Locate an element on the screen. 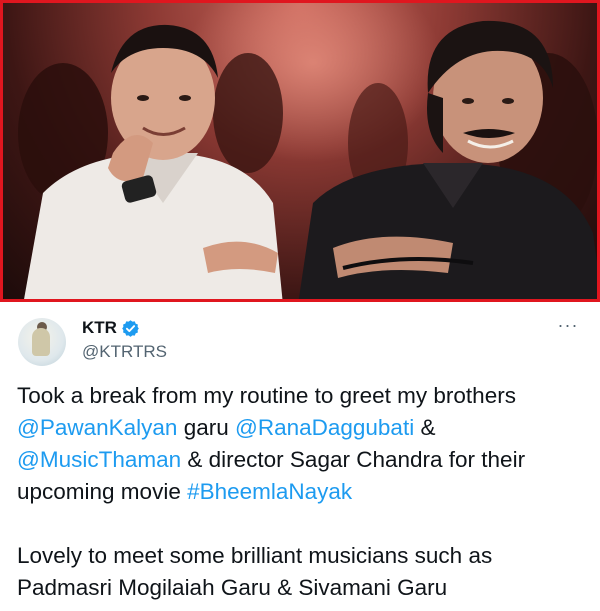 This screenshot has height=611, width=600. hashtag-bheemlanayak: #BheemlaNayak is located at coordinates (269, 491).